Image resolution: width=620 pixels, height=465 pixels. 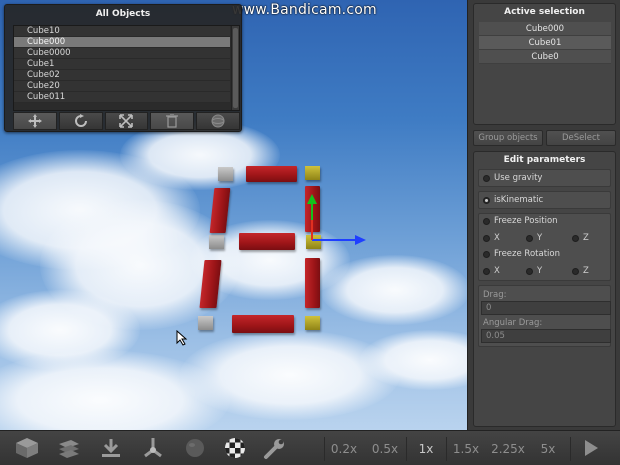 What do you see at coordinates (335, 220) in the screenshot?
I see `transform-gizmo` at bounding box center [335, 220].